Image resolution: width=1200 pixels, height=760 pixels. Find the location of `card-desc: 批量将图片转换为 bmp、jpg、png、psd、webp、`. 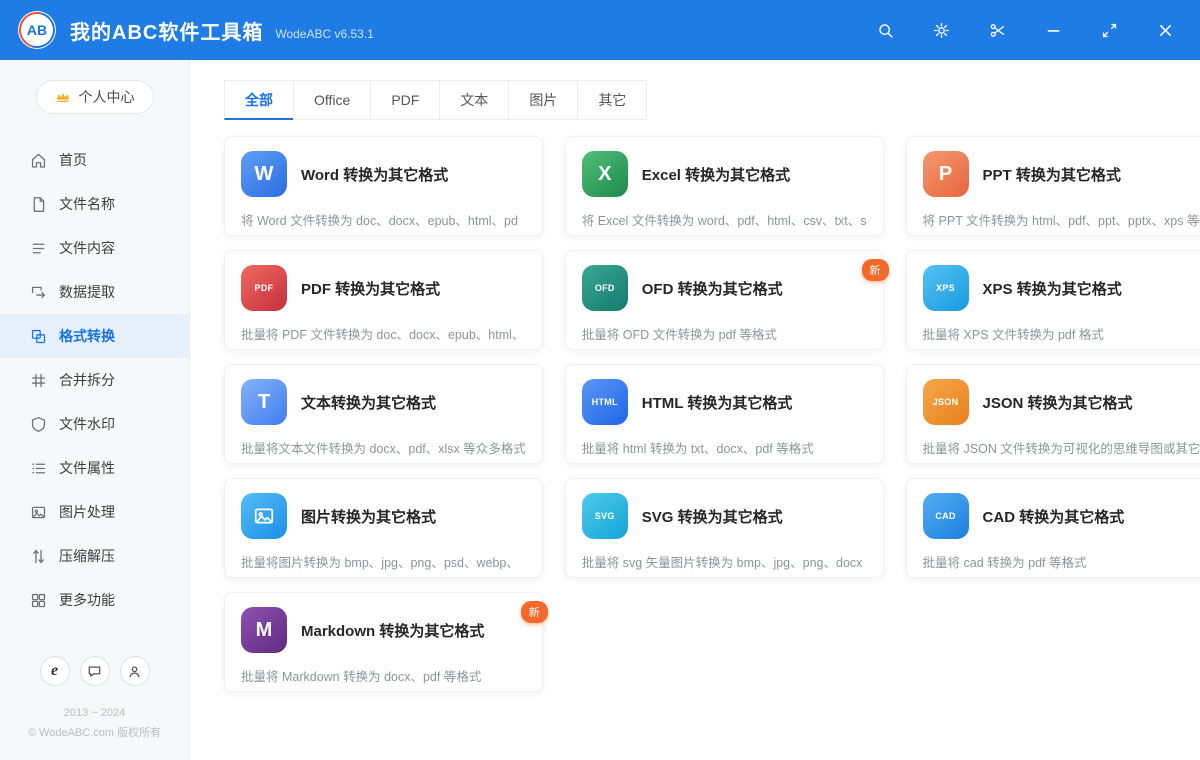

card-desc: 批量将图片转换为 bmp、jpg、png、psd、webp、 is located at coordinates (380, 563).